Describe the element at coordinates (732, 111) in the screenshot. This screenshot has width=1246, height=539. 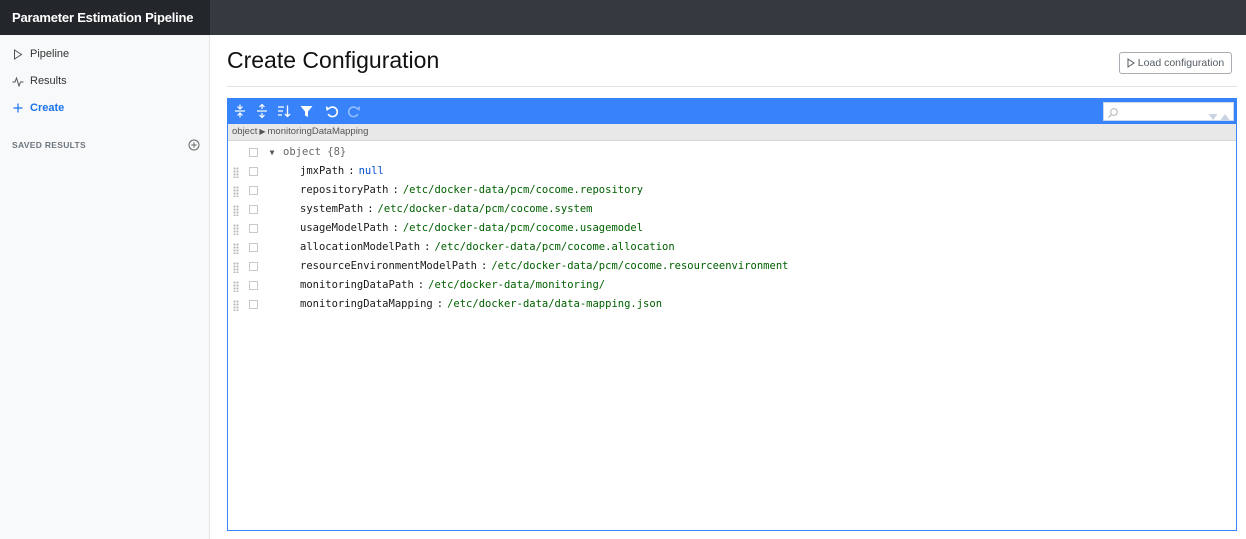
I see `editor-toolbar` at that location.